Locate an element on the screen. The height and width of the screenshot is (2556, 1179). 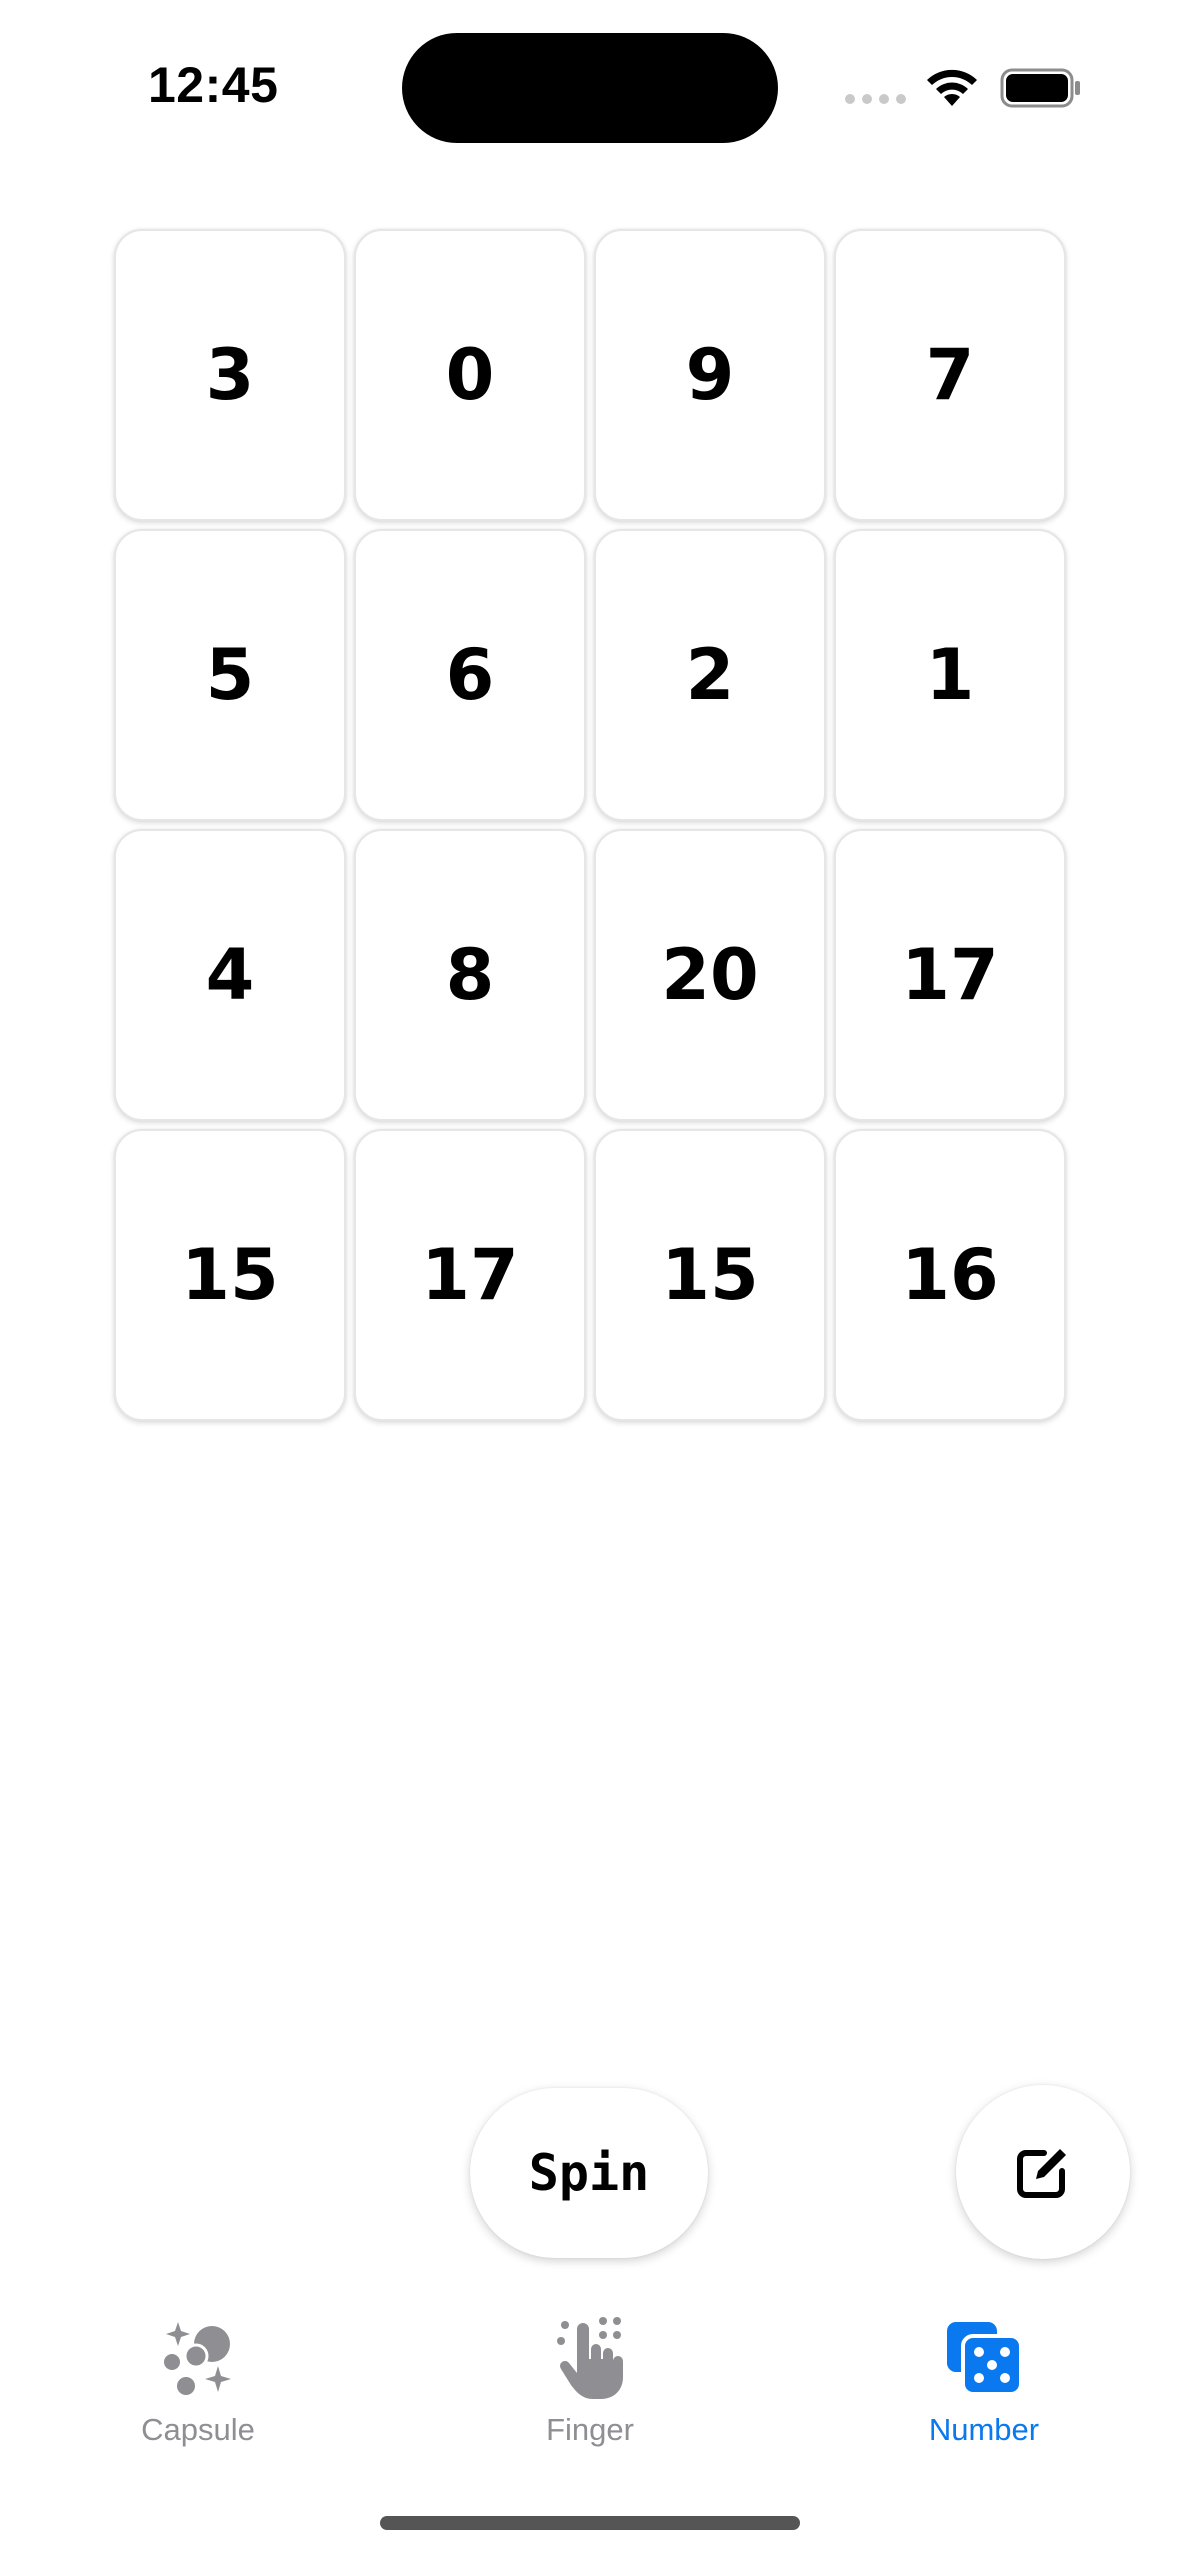
home-indicator is located at coordinates (590, 2523).